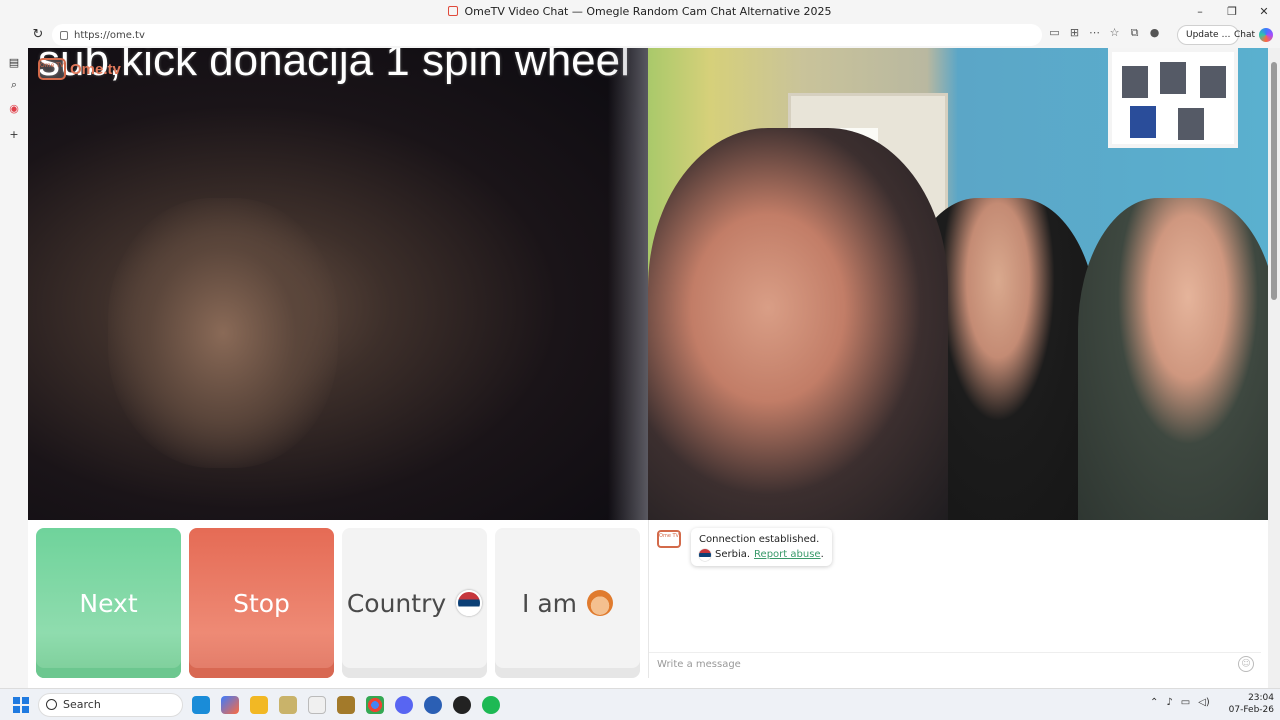  I want to click on ometv-logo: Ome TV Ome.tv, so click(79, 69).